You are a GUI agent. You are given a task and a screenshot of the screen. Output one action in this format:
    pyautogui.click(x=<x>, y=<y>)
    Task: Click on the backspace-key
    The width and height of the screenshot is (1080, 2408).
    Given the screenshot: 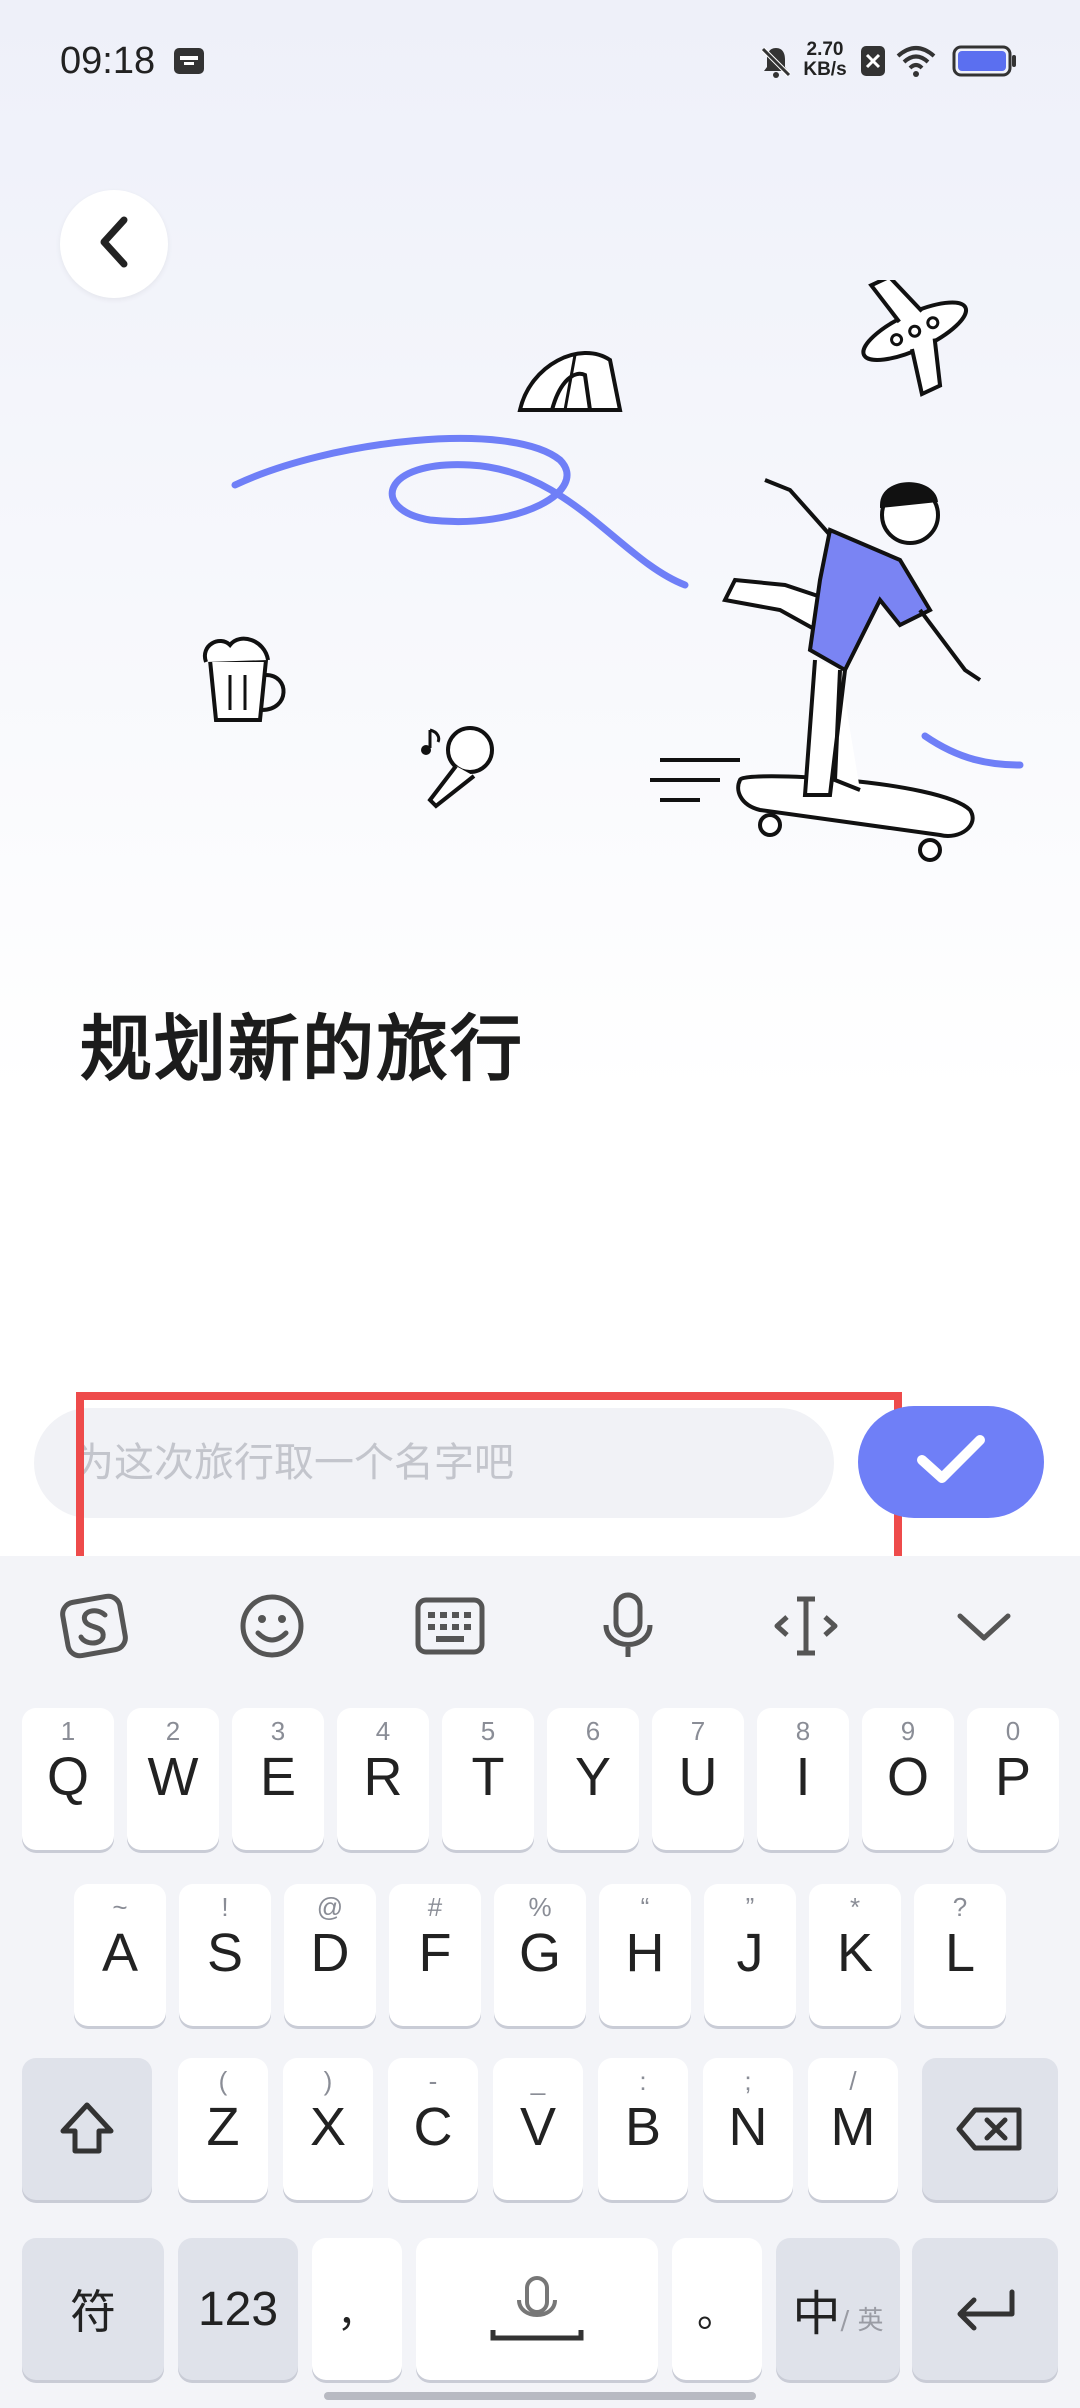 What is the action you would take?
    pyautogui.click(x=990, y=2129)
    